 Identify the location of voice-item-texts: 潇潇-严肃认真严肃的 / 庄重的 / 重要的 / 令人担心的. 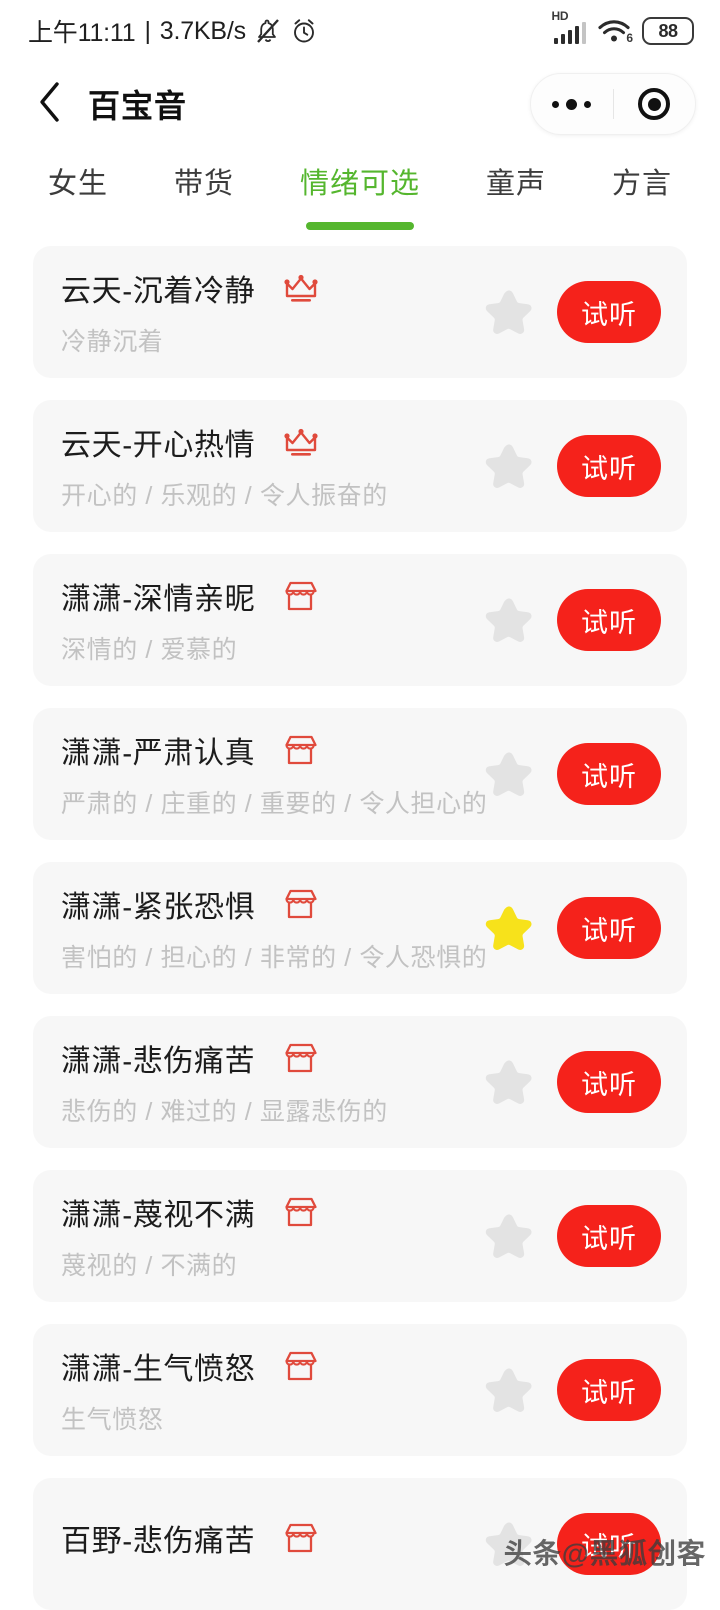
(274, 774).